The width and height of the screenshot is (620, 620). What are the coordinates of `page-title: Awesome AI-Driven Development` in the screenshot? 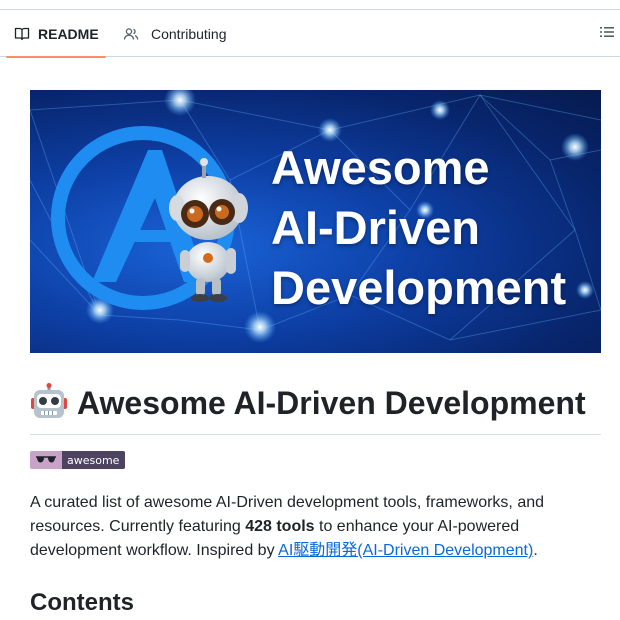 It's located at (315, 407).